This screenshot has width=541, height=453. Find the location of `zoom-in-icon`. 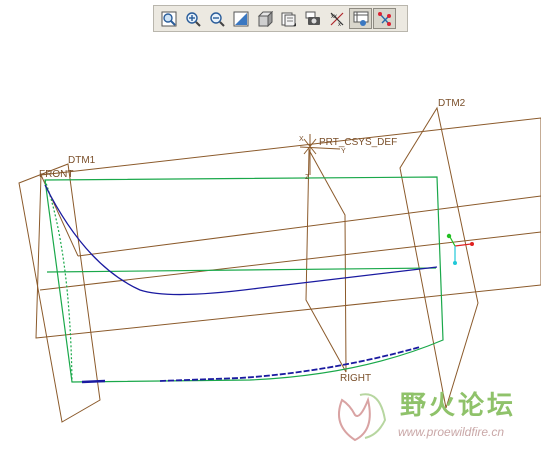

zoom-in-icon is located at coordinates (193, 19).